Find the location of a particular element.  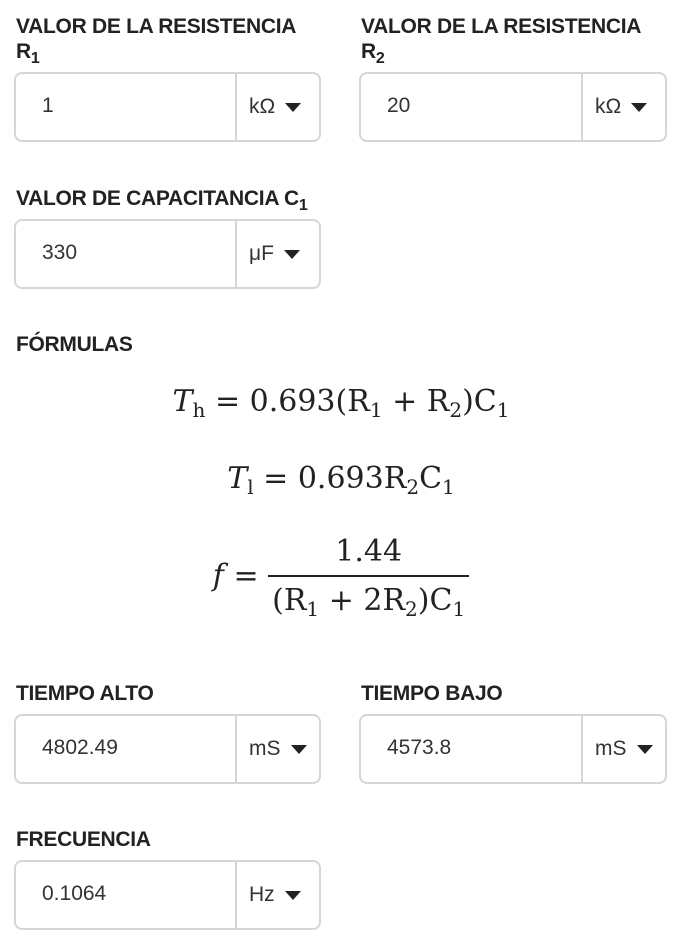

f-numerator: 1.44 is located at coordinates (369, 551).